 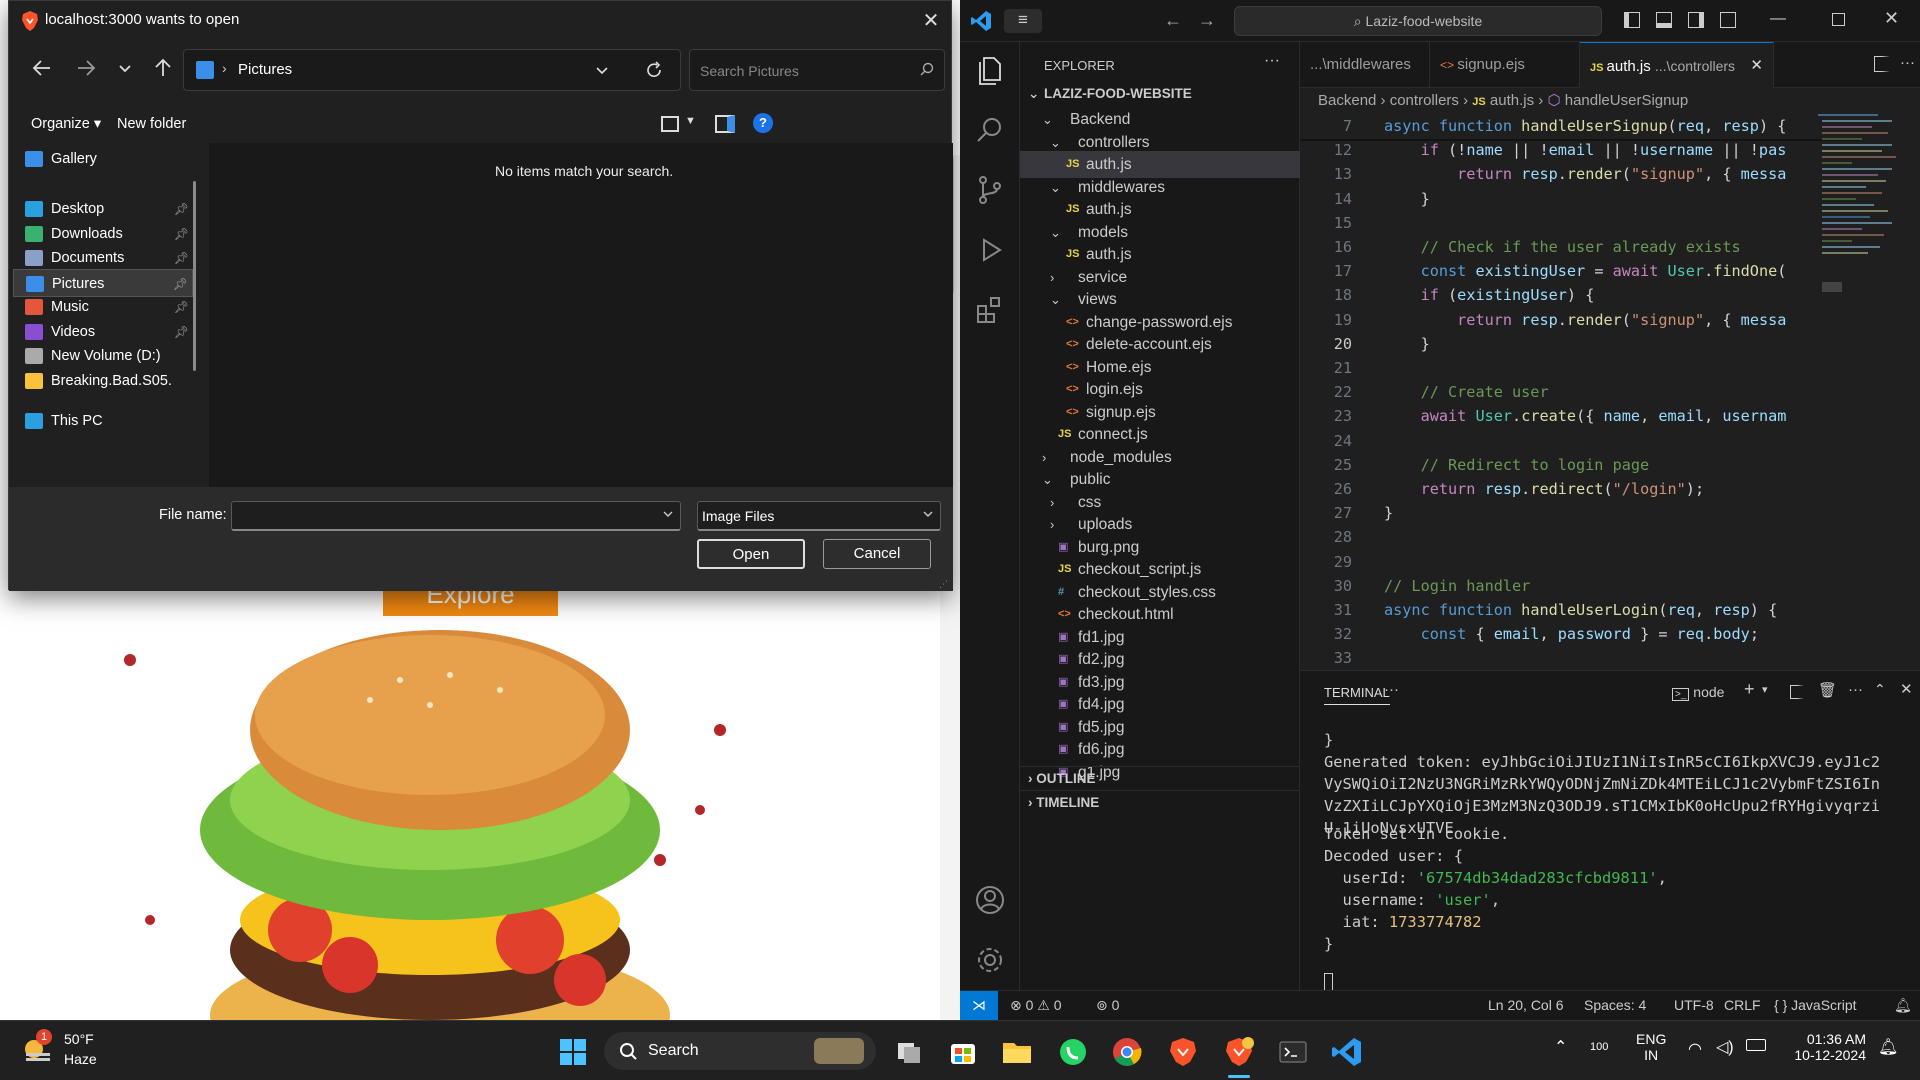 What do you see at coordinates (1023, 21) in the screenshot?
I see `menu-icon: ≡` at bounding box center [1023, 21].